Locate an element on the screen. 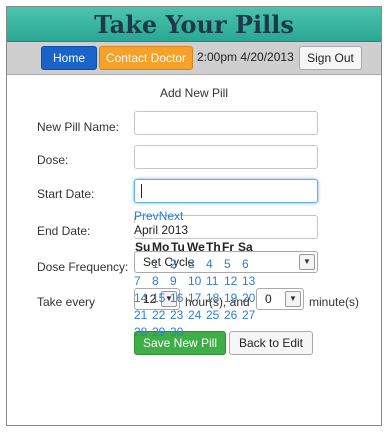  calendar-day: 20 is located at coordinates (248, 298).